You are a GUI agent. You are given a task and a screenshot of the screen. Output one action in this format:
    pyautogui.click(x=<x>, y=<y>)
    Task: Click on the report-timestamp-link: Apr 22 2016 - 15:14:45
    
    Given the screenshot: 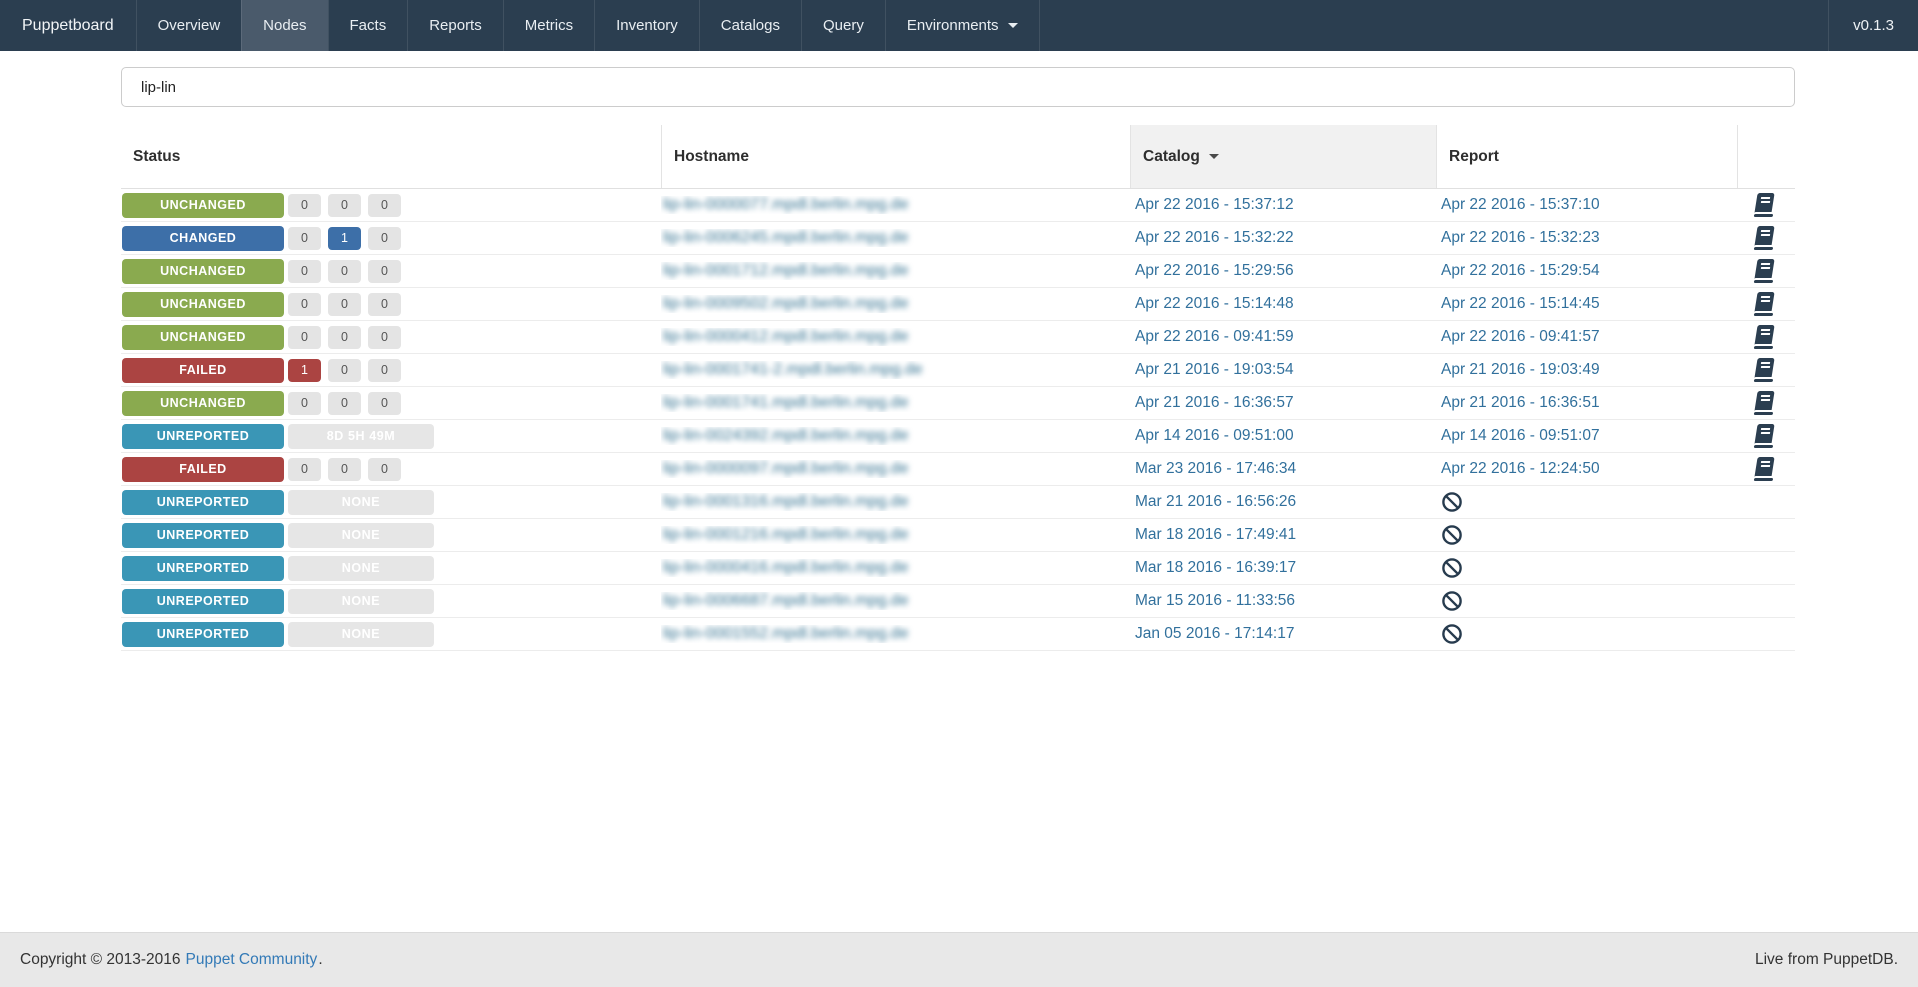 What is the action you would take?
    pyautogui.click(x=1520, y=304)
    